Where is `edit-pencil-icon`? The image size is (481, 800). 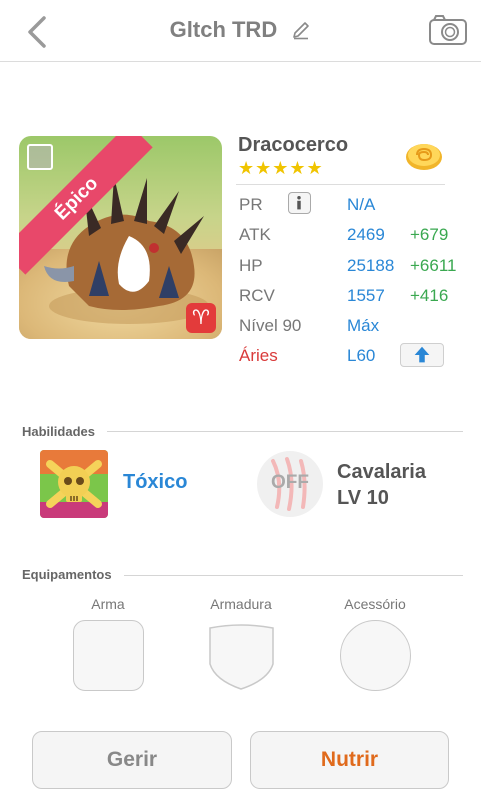
edit-pencil-icon is located at coordinates (301, 30).